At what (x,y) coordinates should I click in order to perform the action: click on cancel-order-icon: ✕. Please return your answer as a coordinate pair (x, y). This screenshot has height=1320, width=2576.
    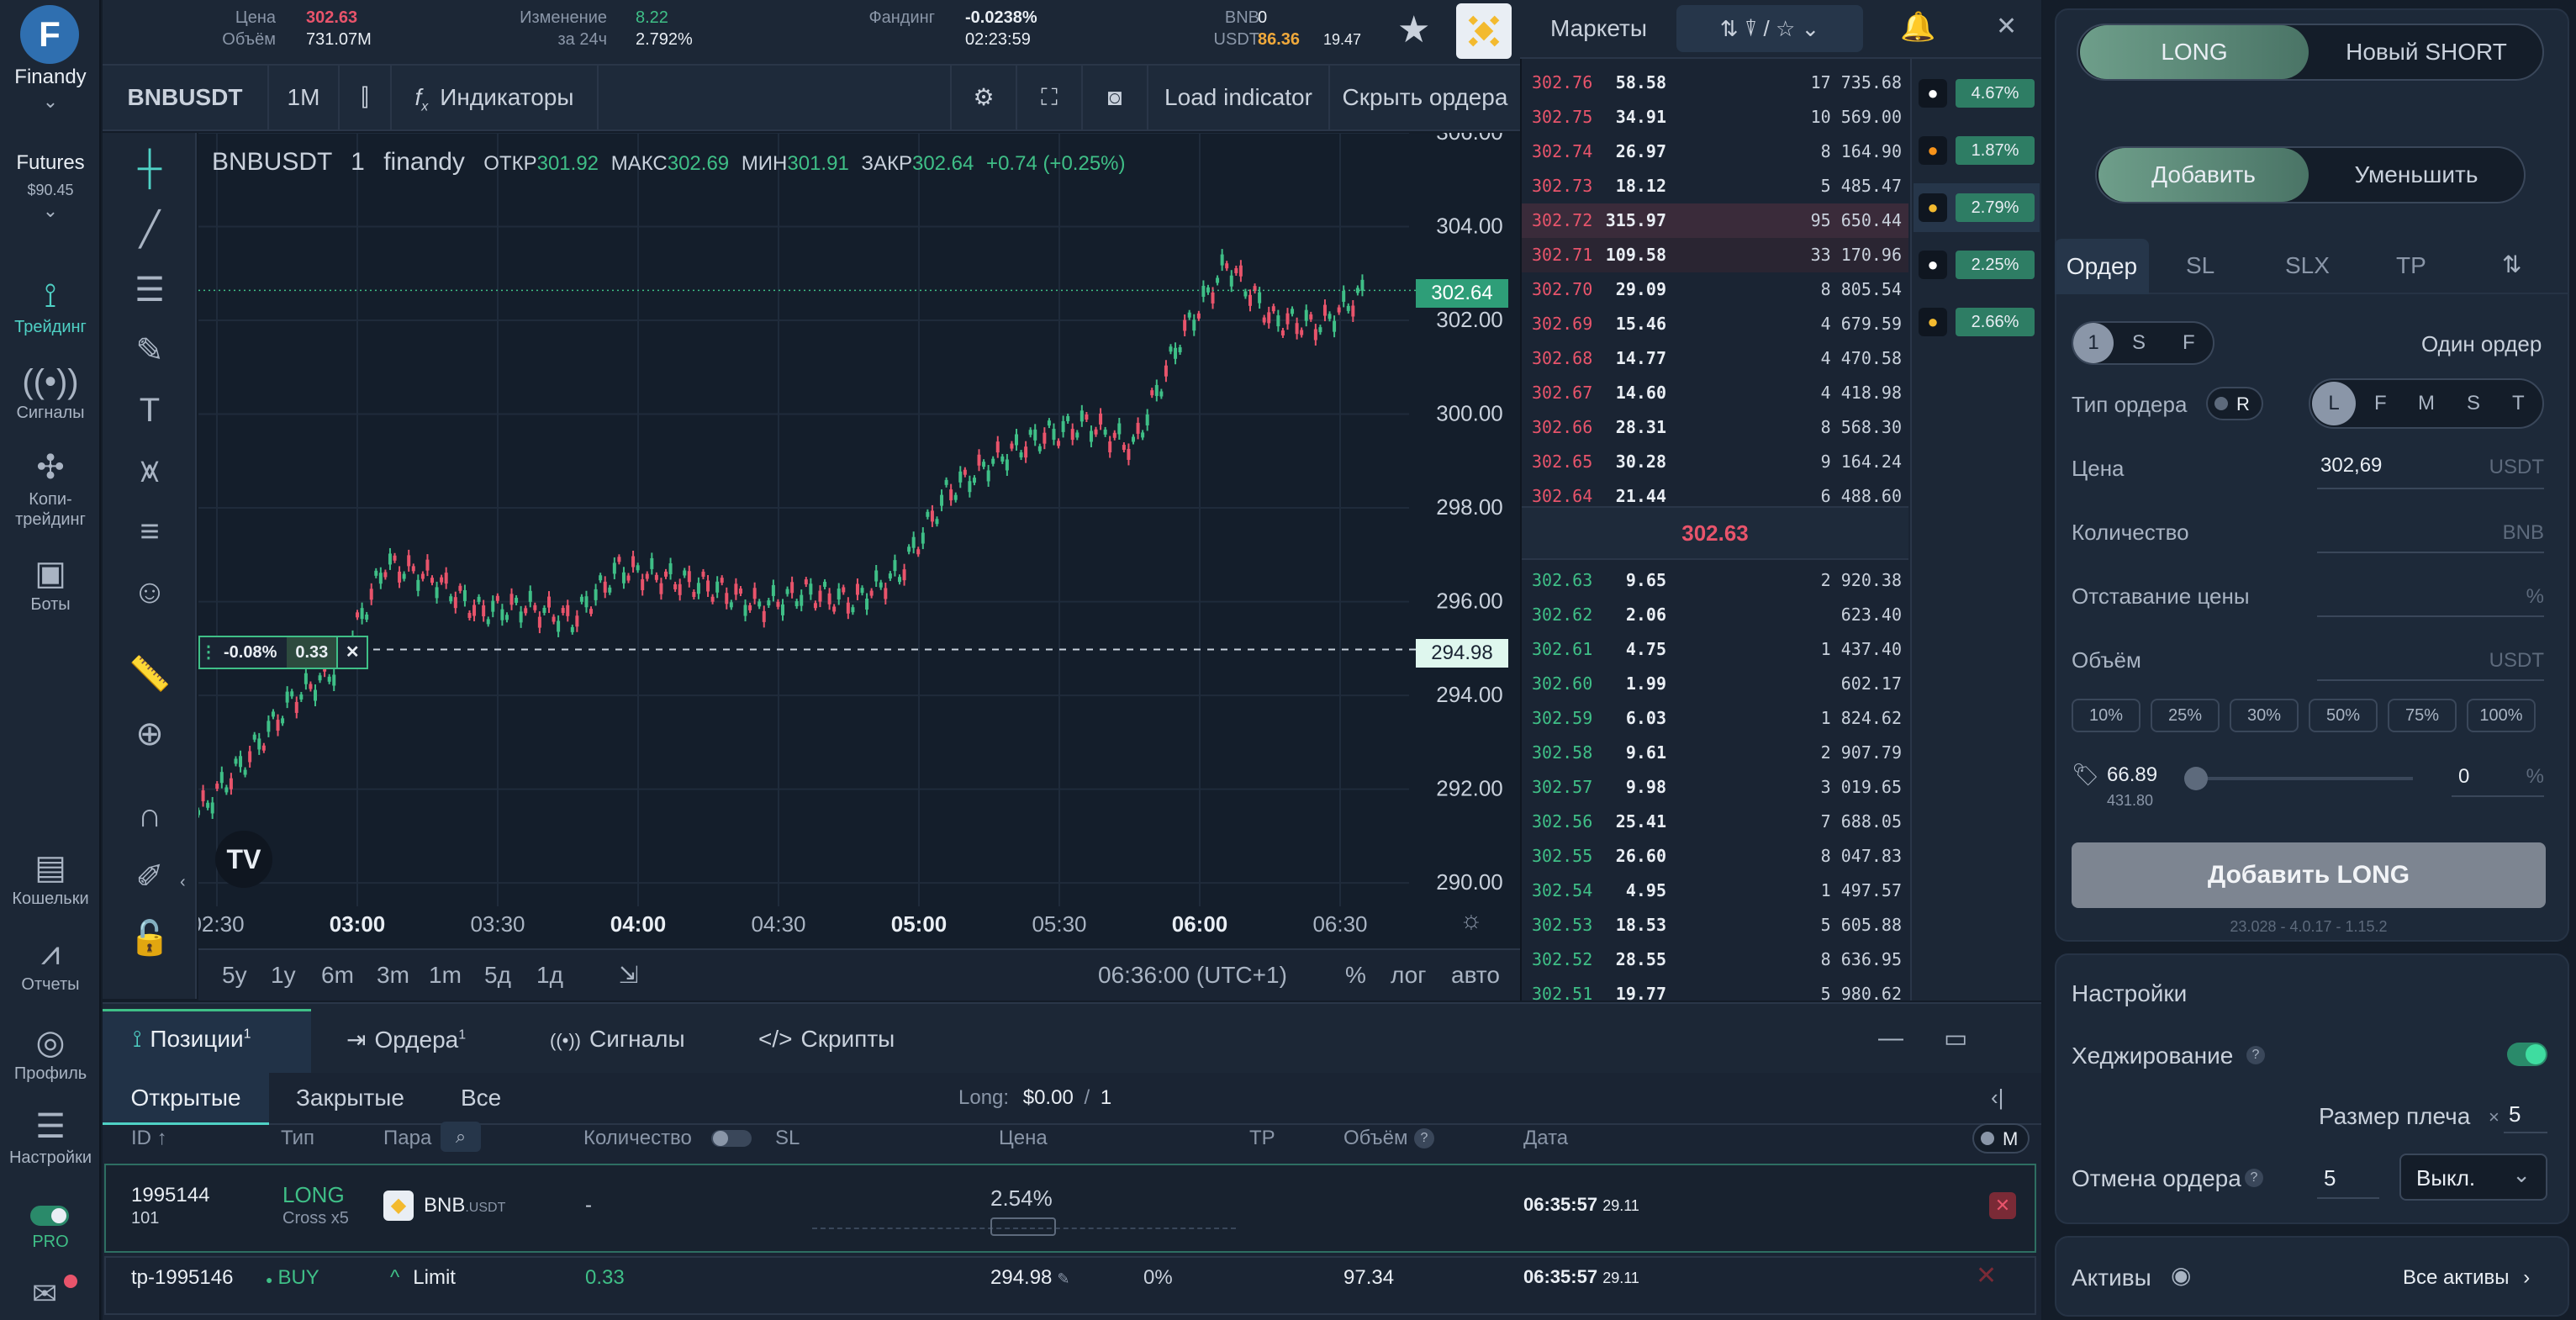
    Looking at the image, I should click on (1986, 1276).